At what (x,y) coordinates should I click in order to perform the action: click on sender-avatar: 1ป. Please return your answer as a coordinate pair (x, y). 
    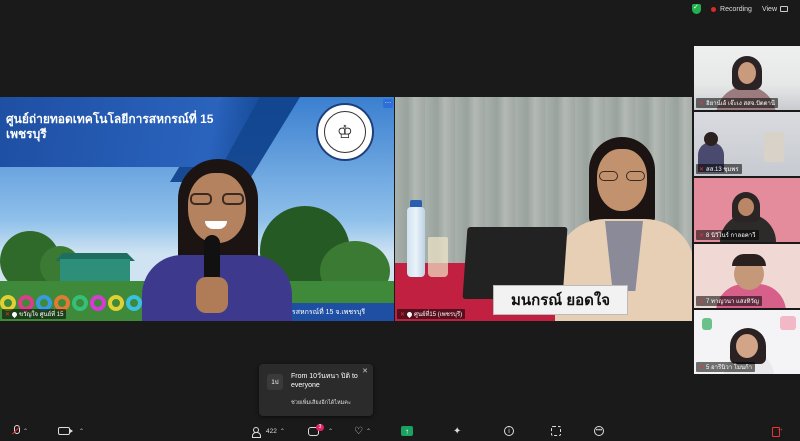
    Looking at the image, I should click on (275, 382).